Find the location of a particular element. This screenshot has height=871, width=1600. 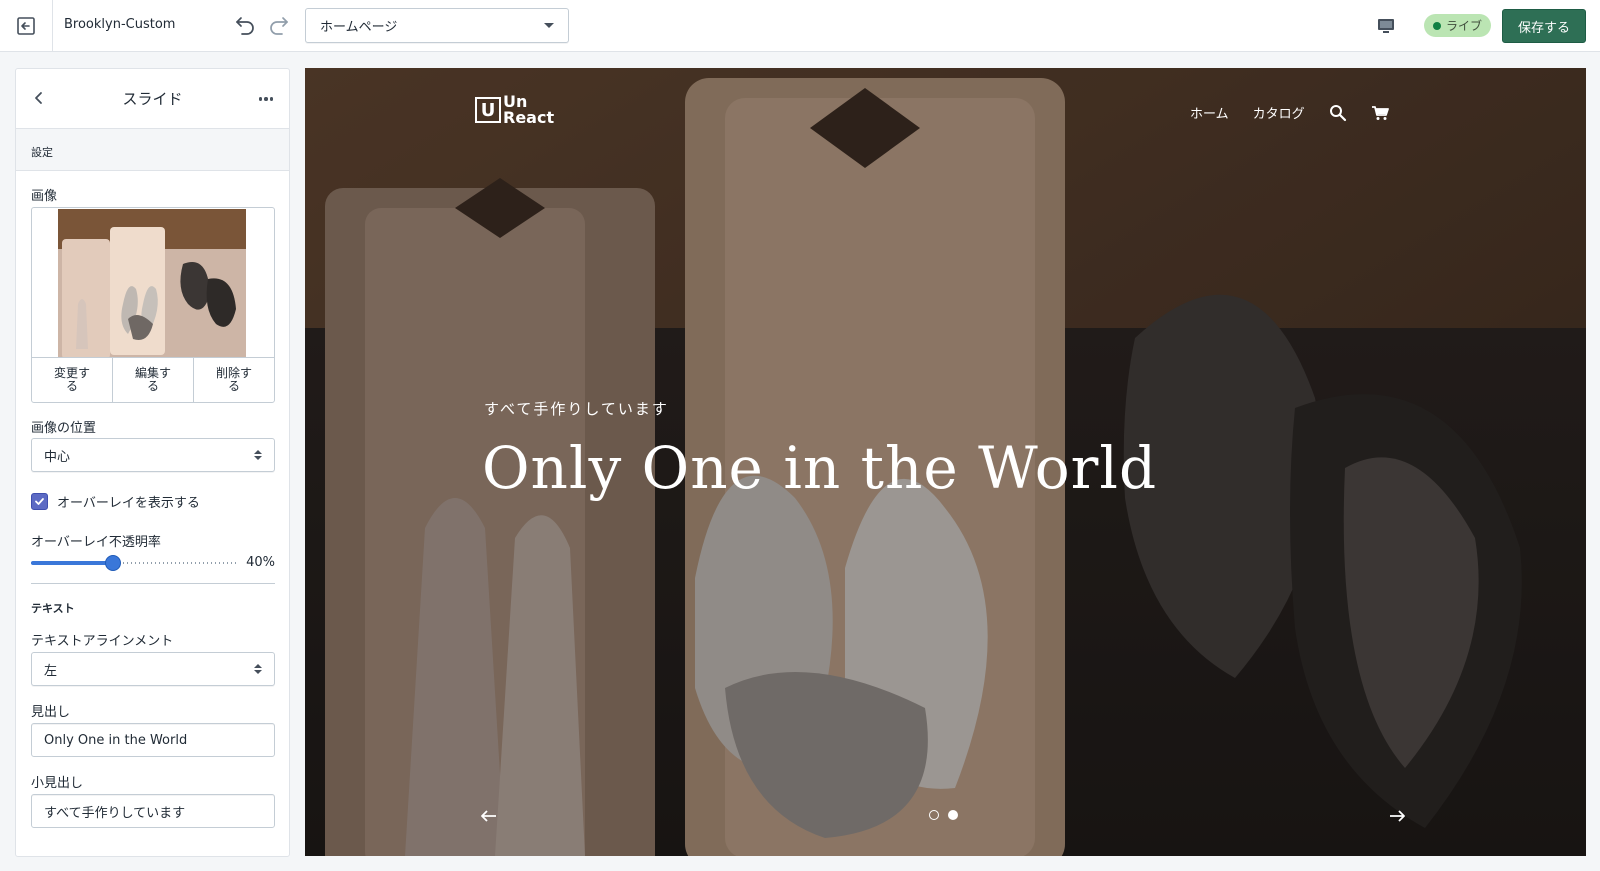

chevron-down-icon is located at coordinates (549, 25).